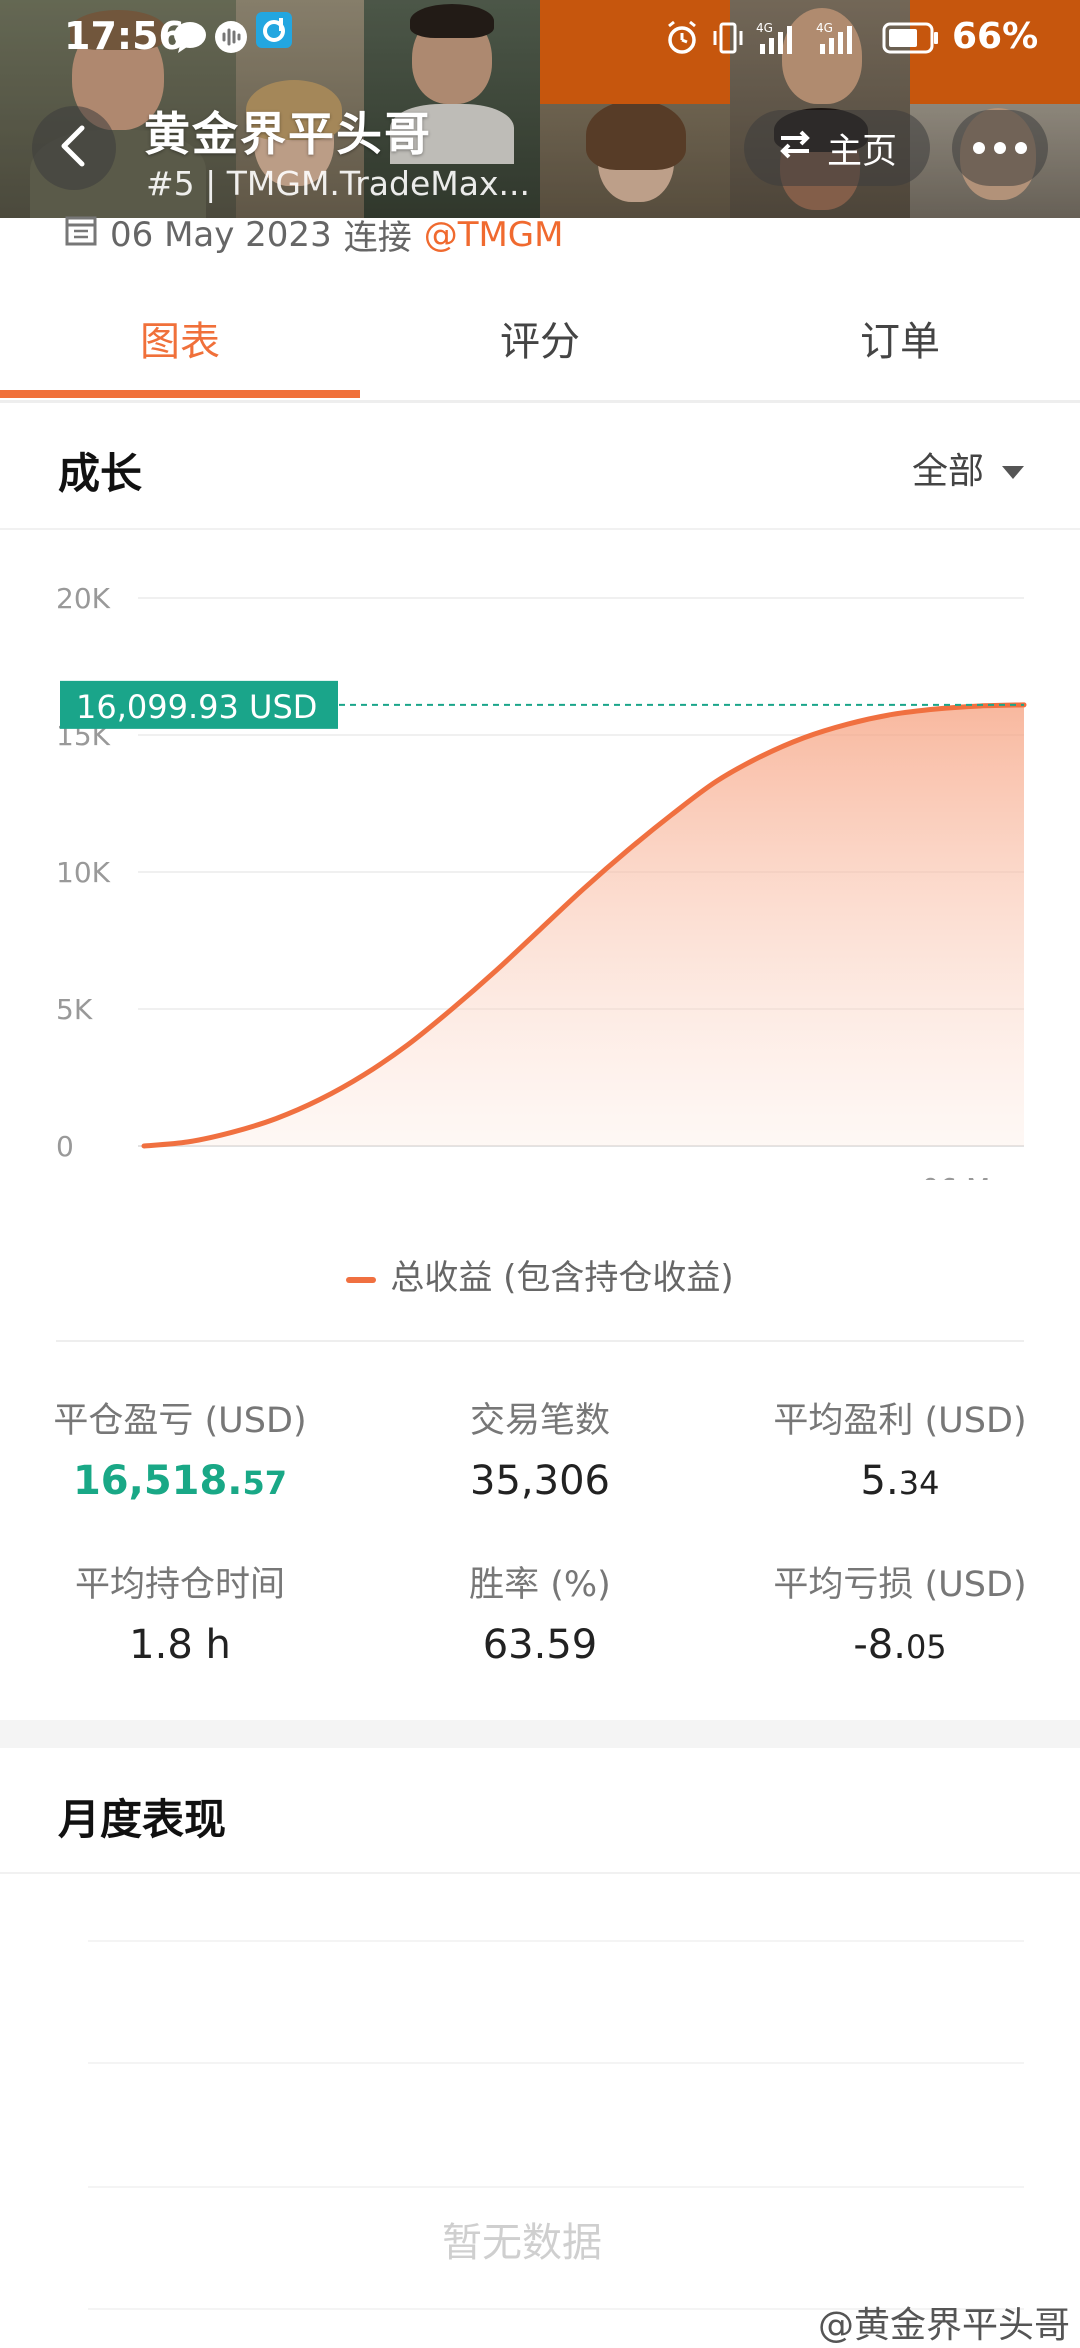 This screenshot has height=2348, width=1080. I want to click on y-tick-label: 5K, so click(74, 1009).